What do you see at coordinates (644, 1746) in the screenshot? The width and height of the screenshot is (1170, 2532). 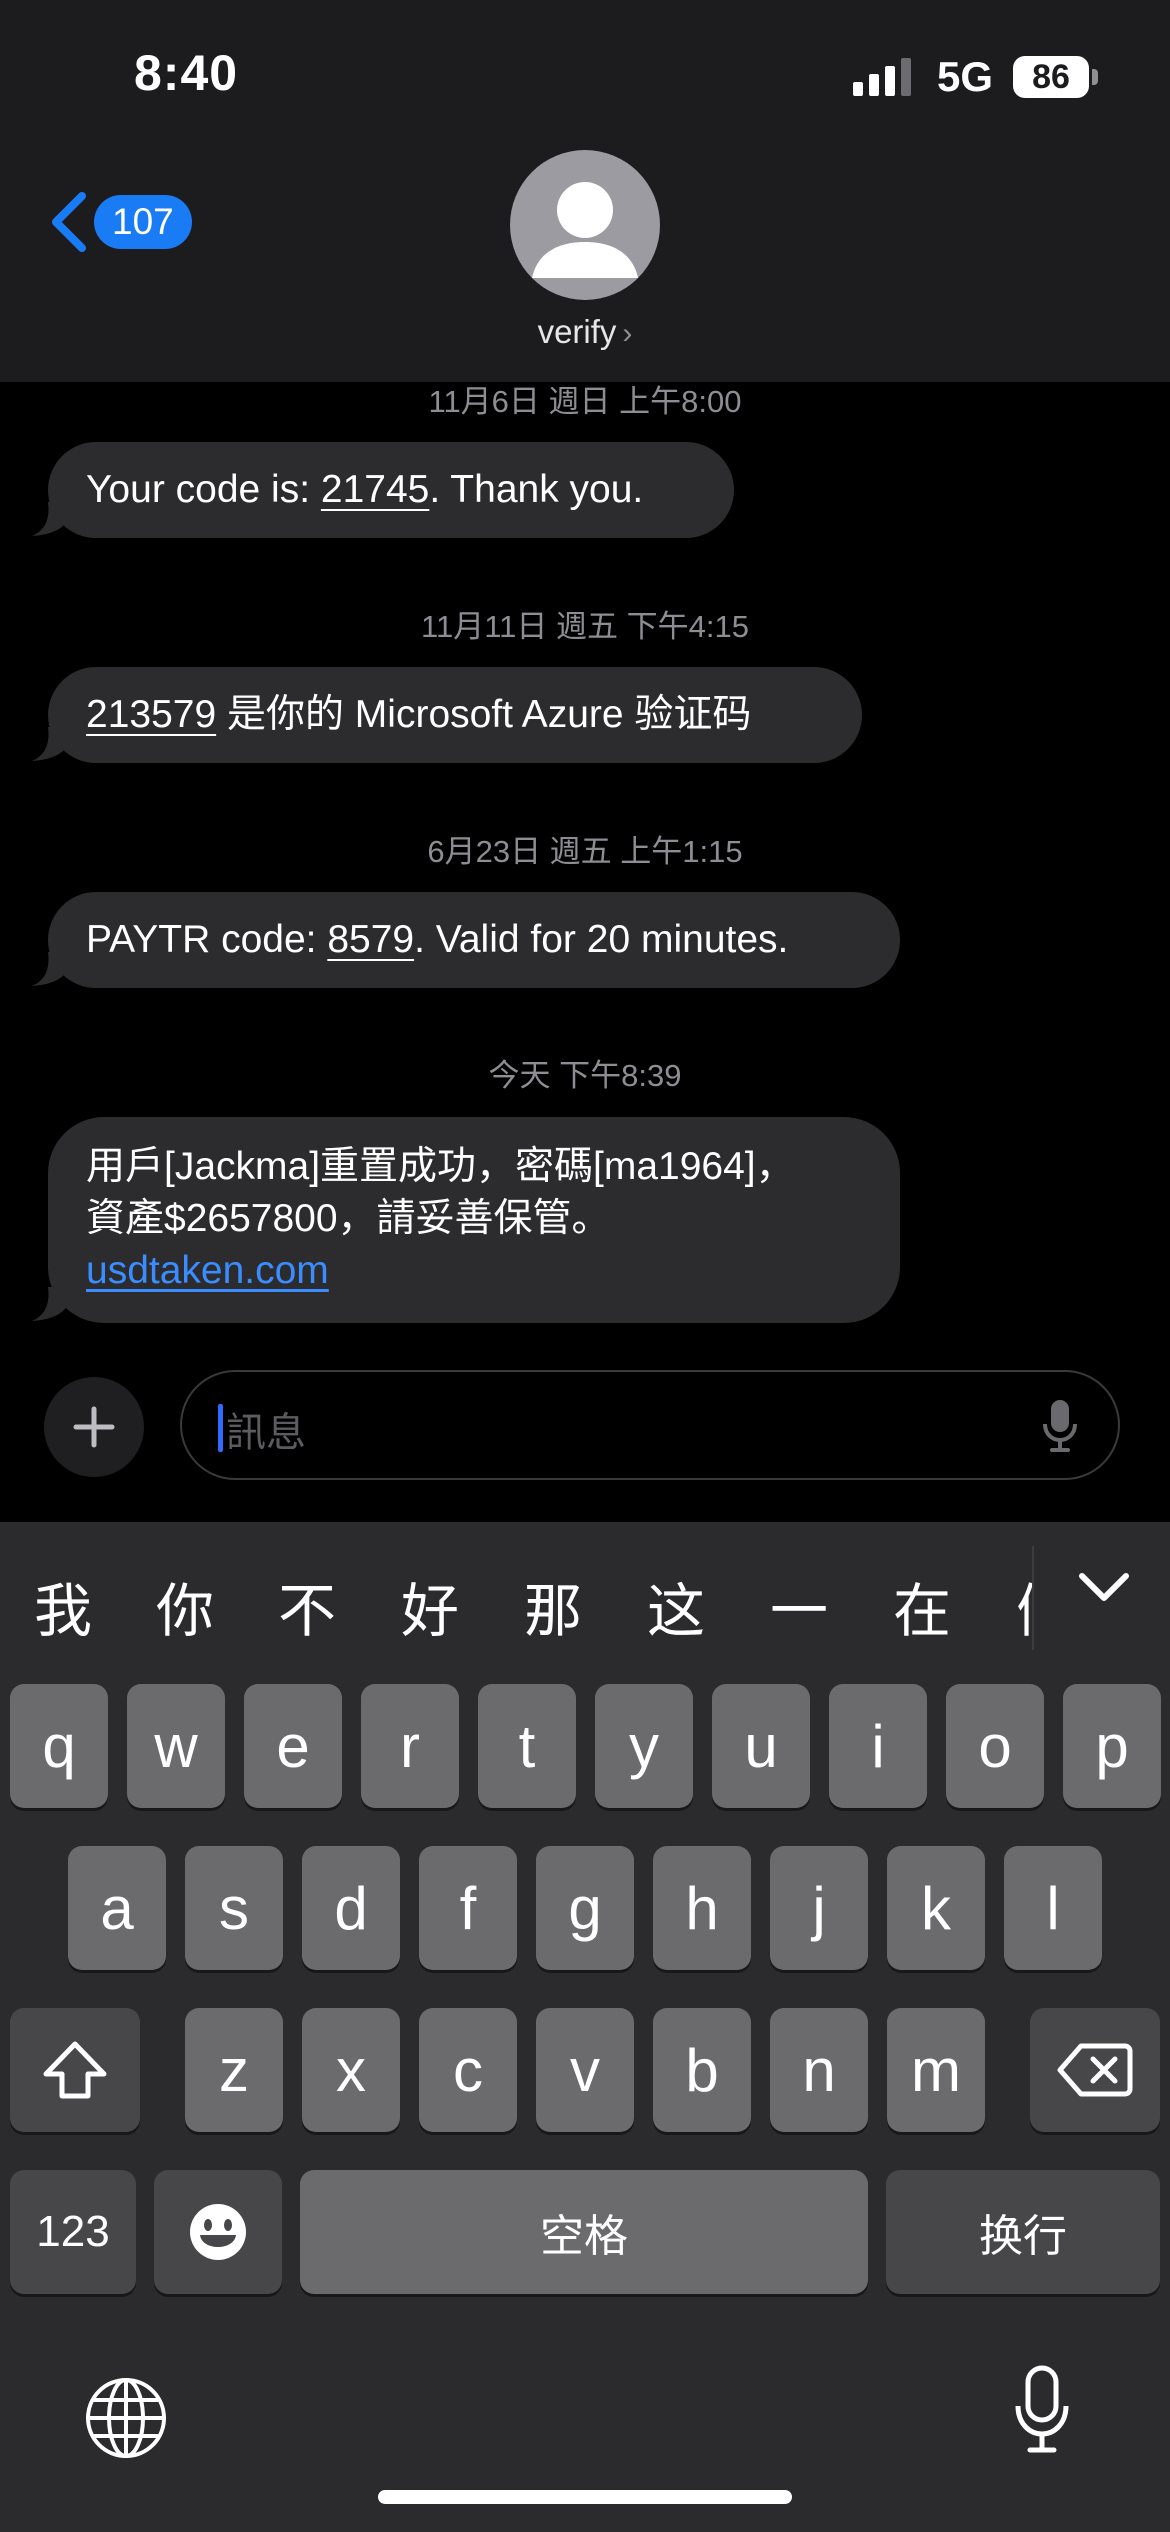 I see `key-y: y` at bounding box center [644, 1746].